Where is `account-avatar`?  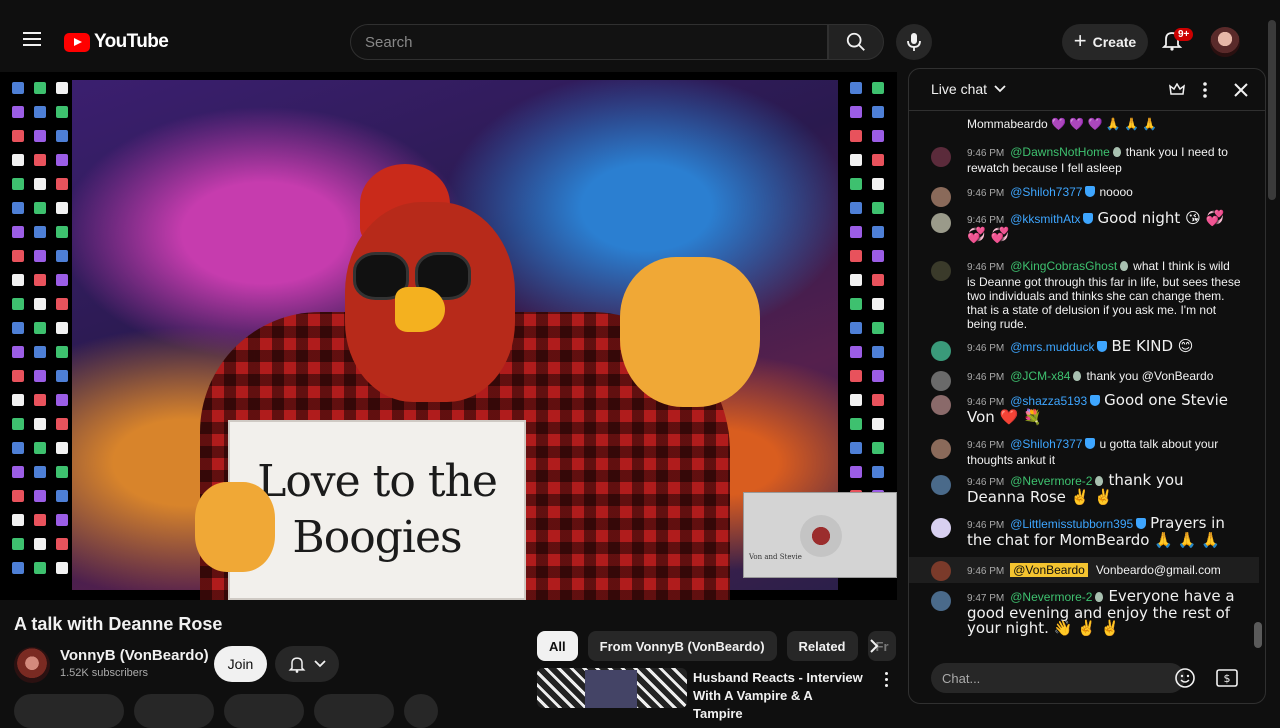 account-avatar is located at coordinates (1225, 42).